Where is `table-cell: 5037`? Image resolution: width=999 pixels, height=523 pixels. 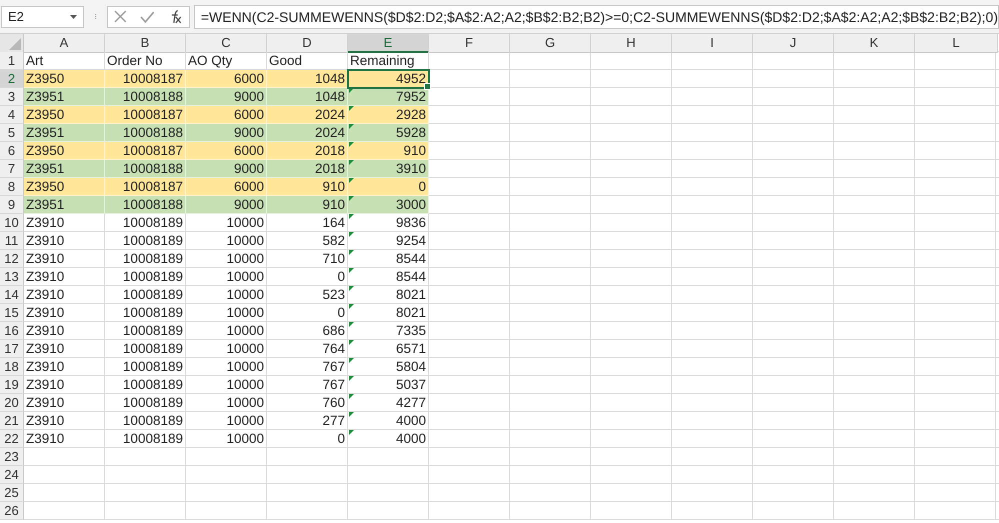
table-cell: 5037 is located at coordinates (388, 385).